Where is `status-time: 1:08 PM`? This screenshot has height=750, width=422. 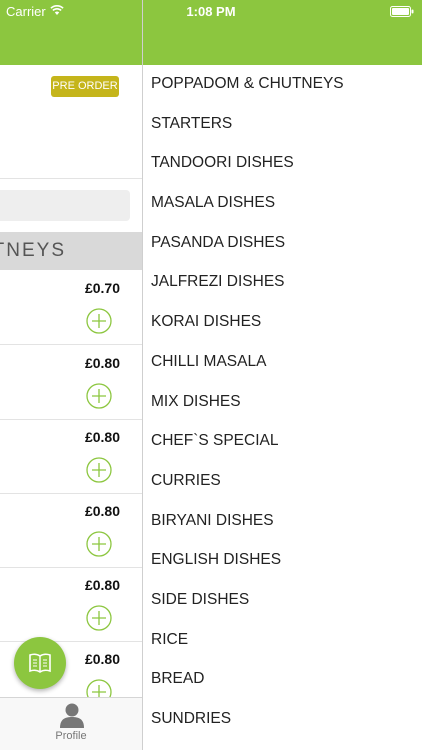
status-time: 1:08 PM is located at coordinates (211, 11).